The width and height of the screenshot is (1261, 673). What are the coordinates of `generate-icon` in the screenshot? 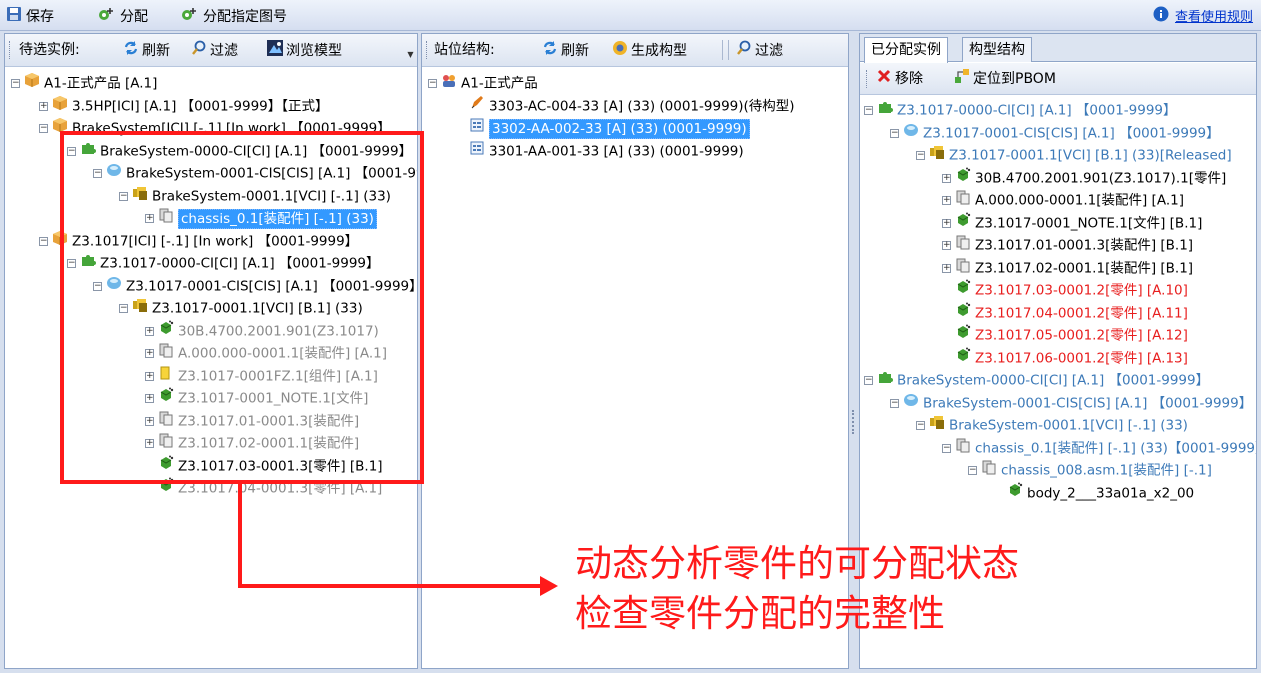 It's located at (620, 51).